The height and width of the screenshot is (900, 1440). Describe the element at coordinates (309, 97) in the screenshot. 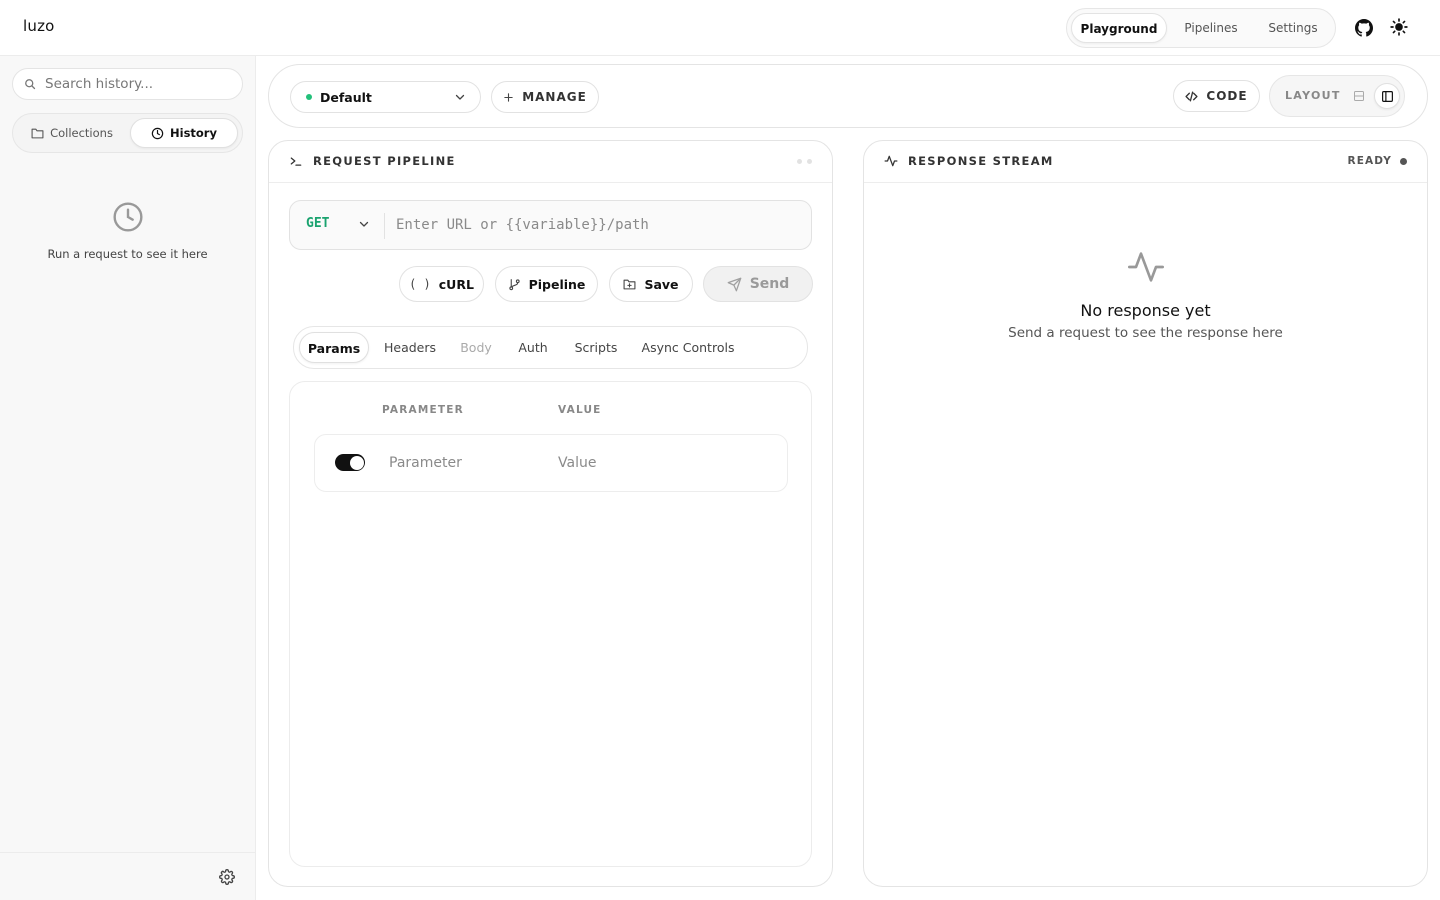

I see `environment-status-dot` at that location.